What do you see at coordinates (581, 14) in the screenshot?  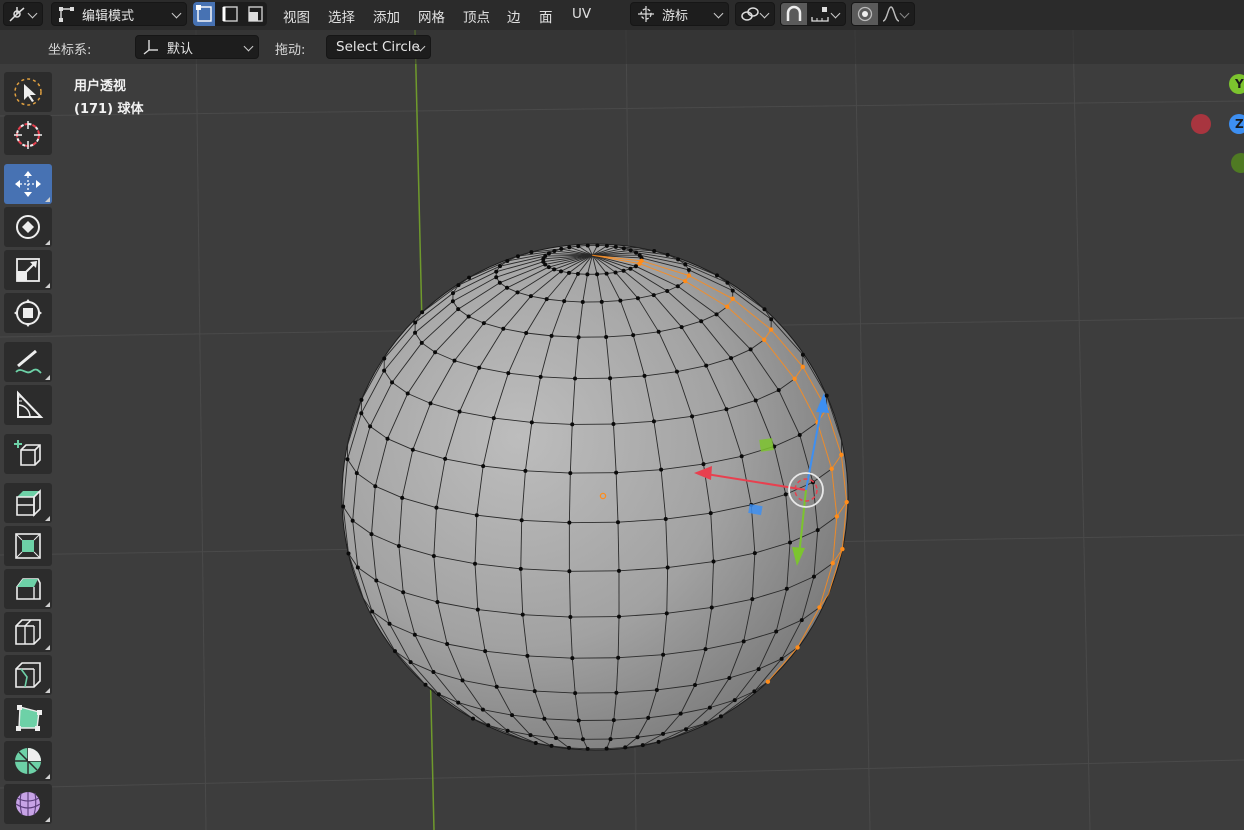 I see `menu-uv: UV` at bounding box center [581, 14].